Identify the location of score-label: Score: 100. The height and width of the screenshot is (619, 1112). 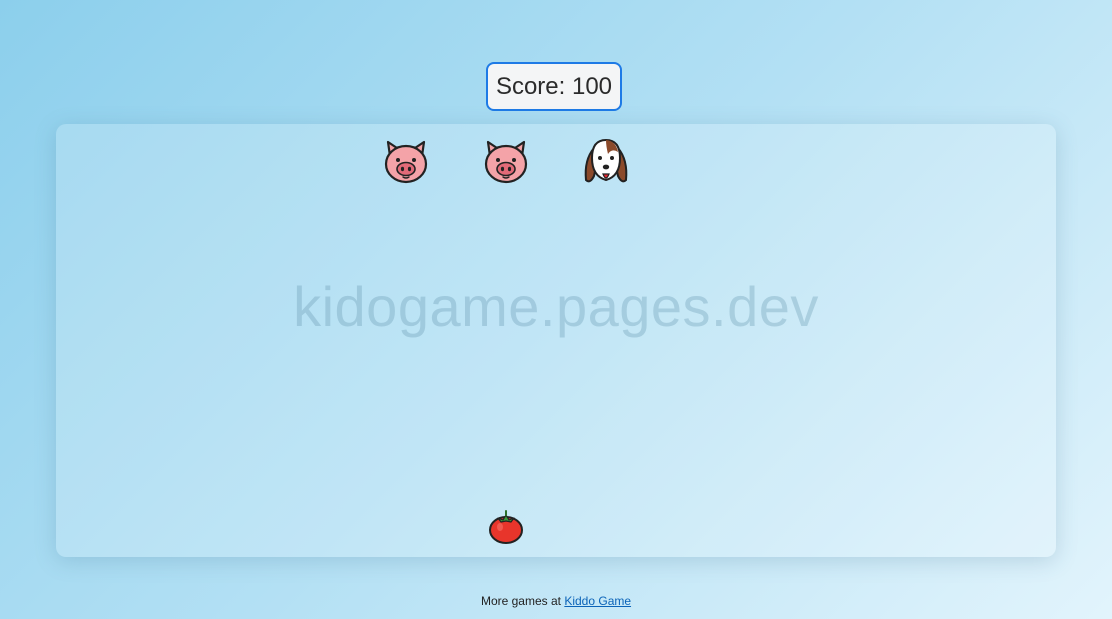
(554, 86).